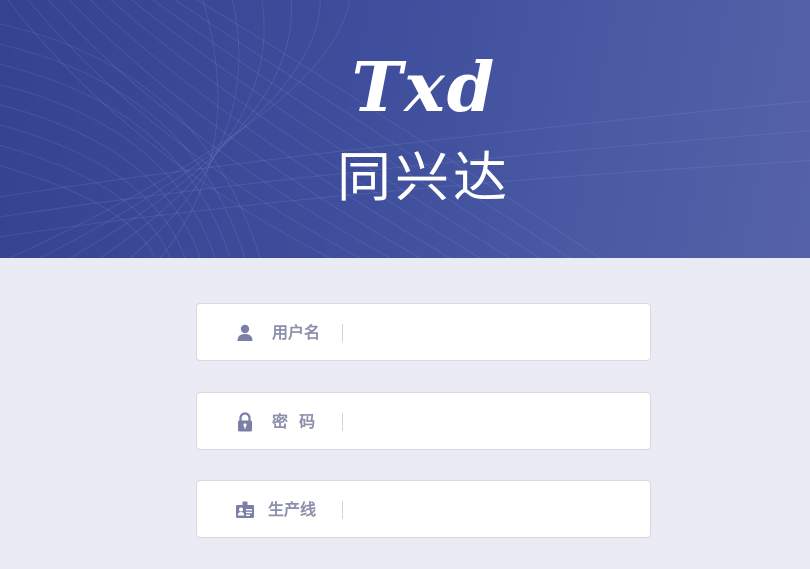 The image size is (810, 569). I want to click on production-line-input, so click(497, 510).